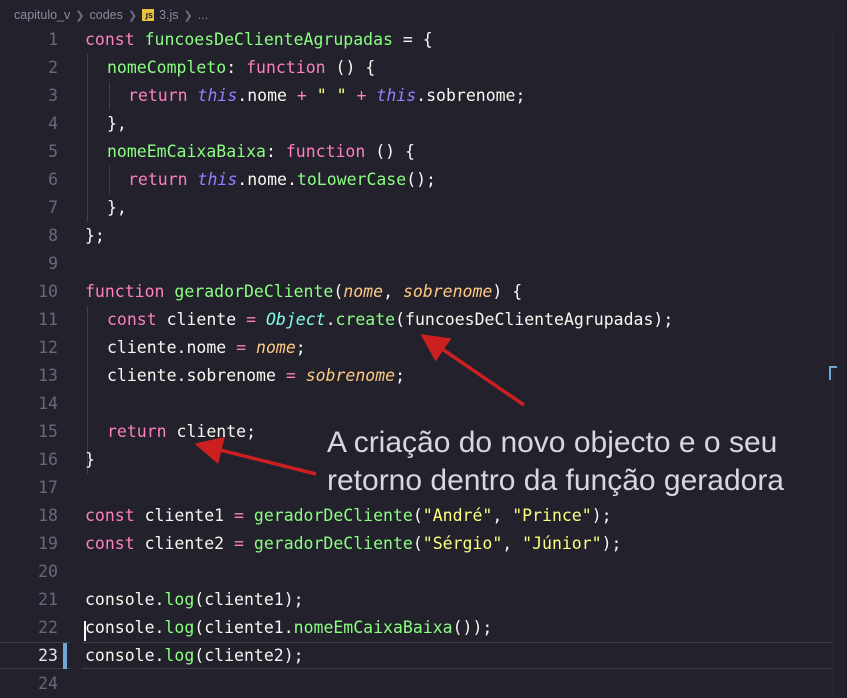  What do you see at coordinates (421, 179) in the screenshot?
I see `token-punctuation: ();` at bounding box center [421, 179].